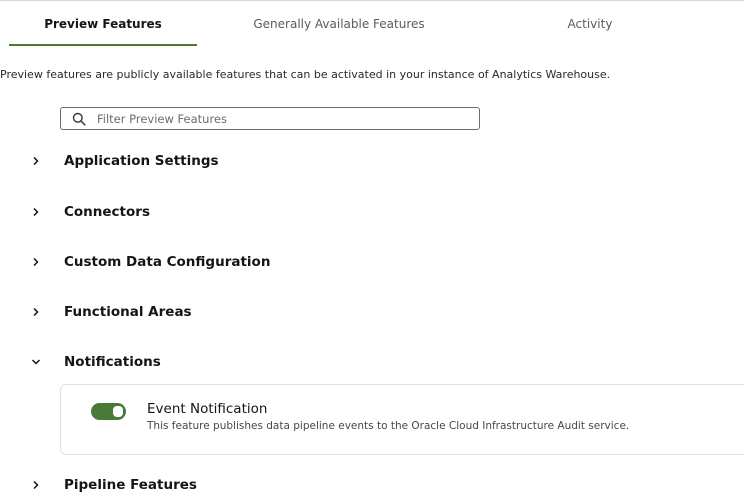  I want to click on tab-activity: Activity, so click(590, 23).